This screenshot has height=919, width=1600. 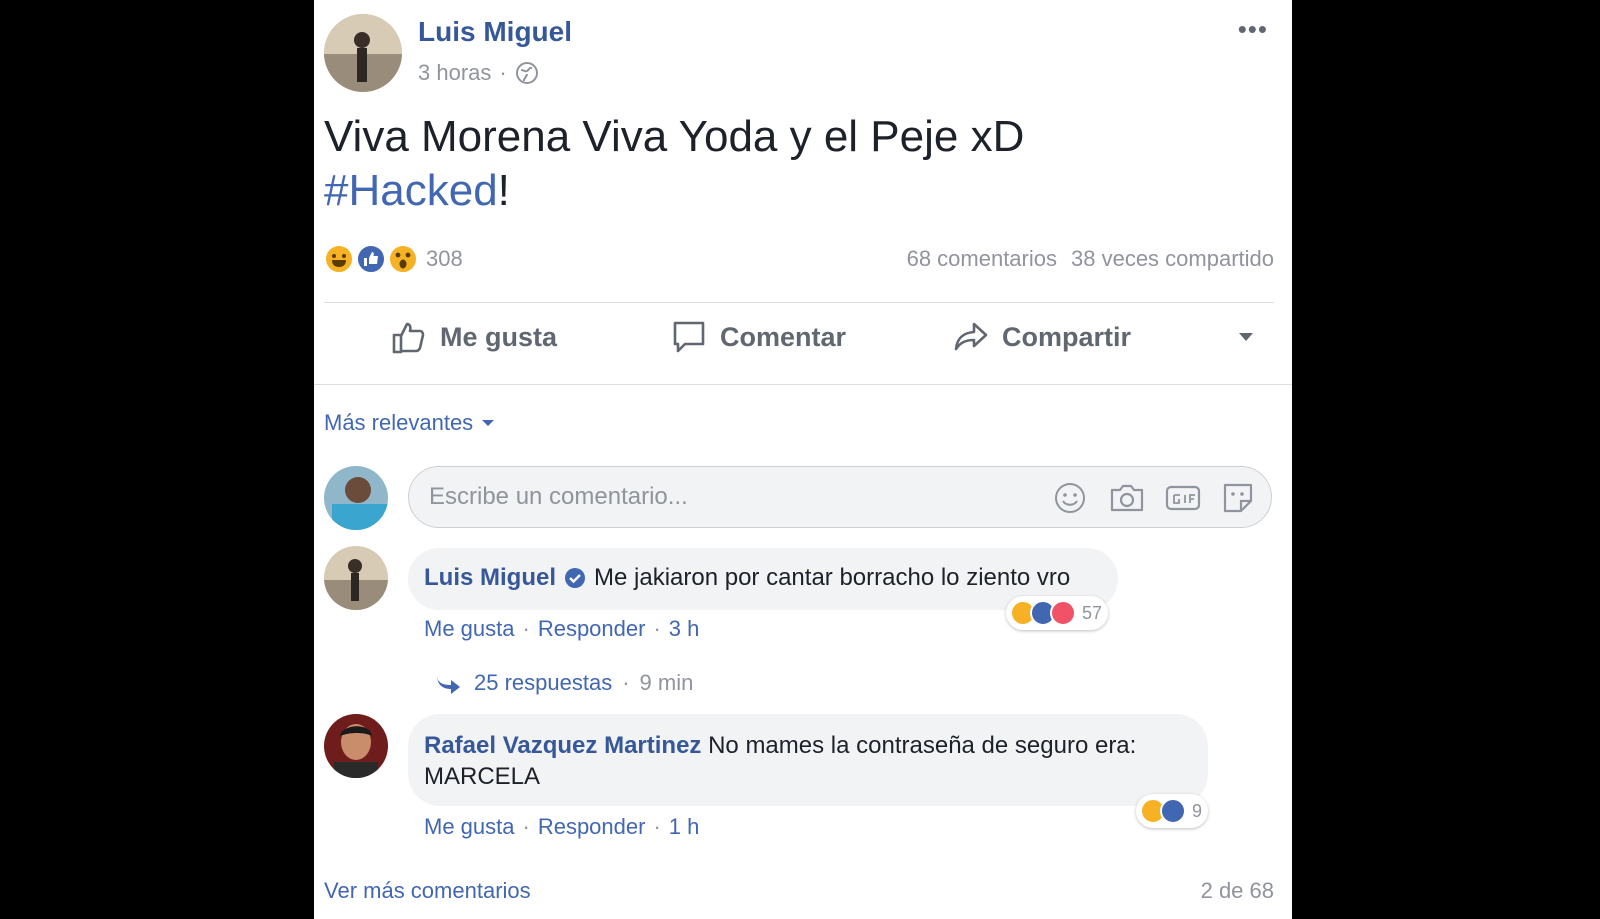 What do you see at coordinates (562, 745) in the screenshot?
I see `comment-author: Rafael Vazquez Martinez` at bounding box center [562, 745].